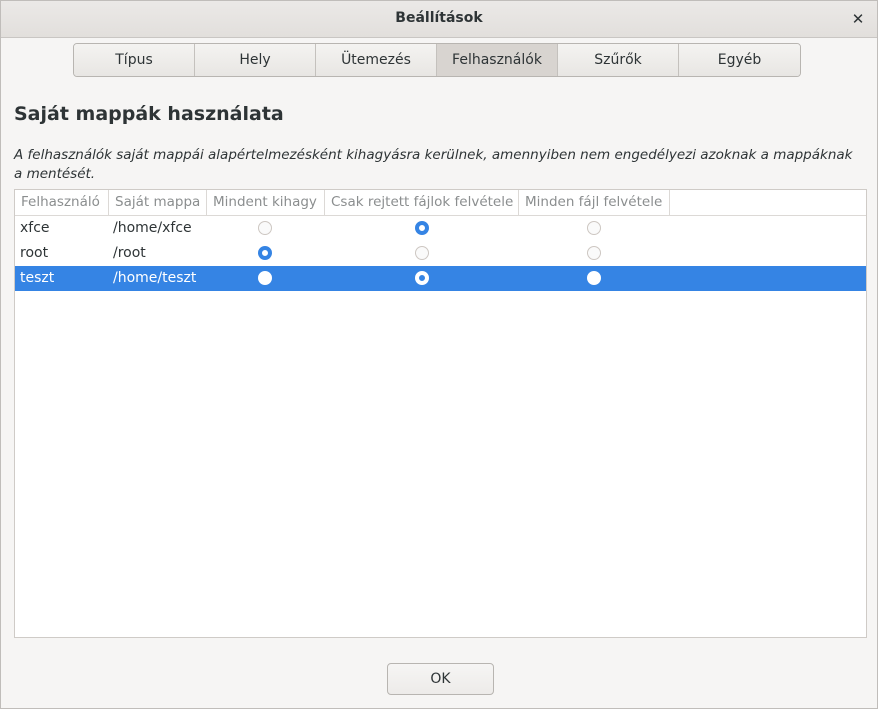 Image resolution: width=878 pixels, height=709 pixels. What do you see at coordinates (376, 60) in the screenshot?
I see `tab-utemezes: Ütemezés` at bounding box center [376, 60].